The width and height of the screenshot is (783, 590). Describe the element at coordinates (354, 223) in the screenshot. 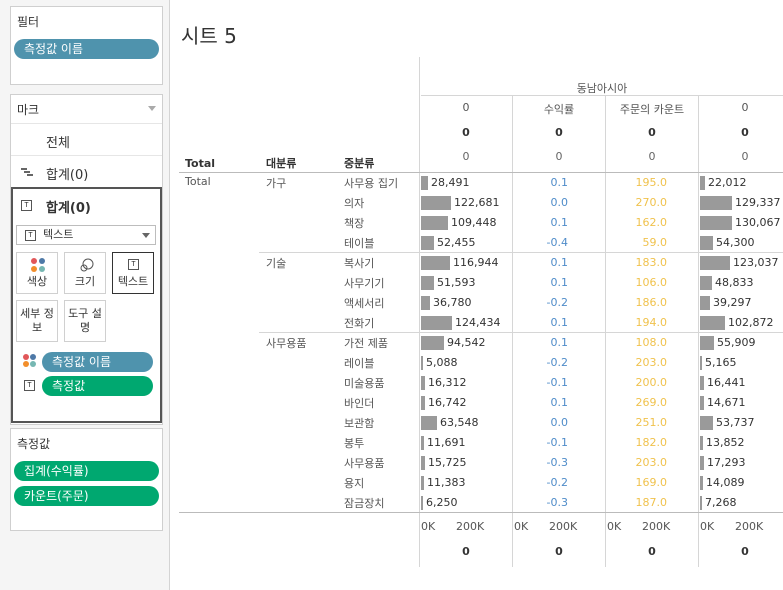

I see `subcategory-label: 책장` at that location.